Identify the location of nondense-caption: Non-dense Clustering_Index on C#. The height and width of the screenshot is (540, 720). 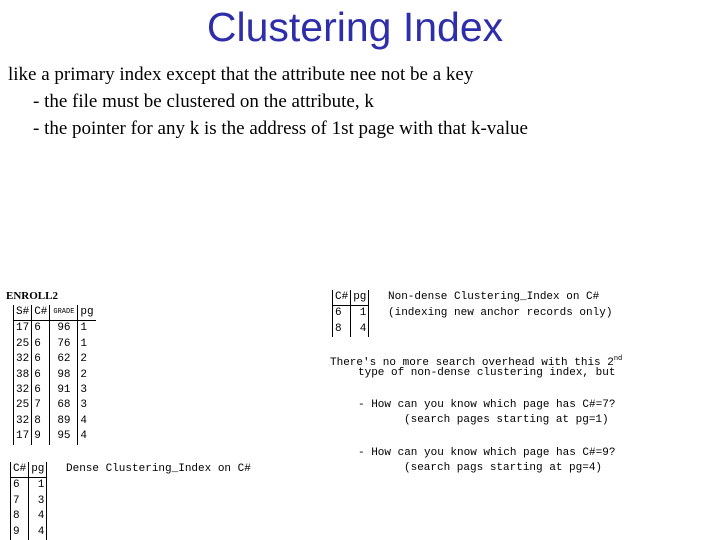
(494, 297).